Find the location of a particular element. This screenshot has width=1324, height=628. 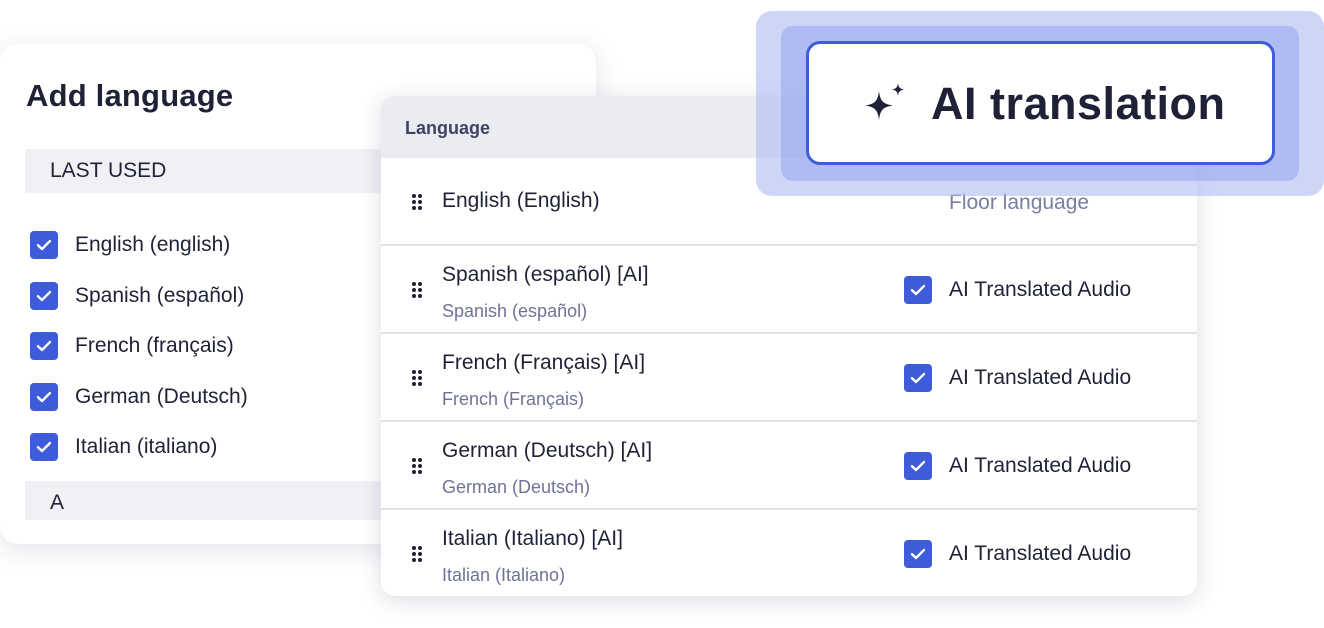

list-item: French (français) is located at coordinates (139, 346).